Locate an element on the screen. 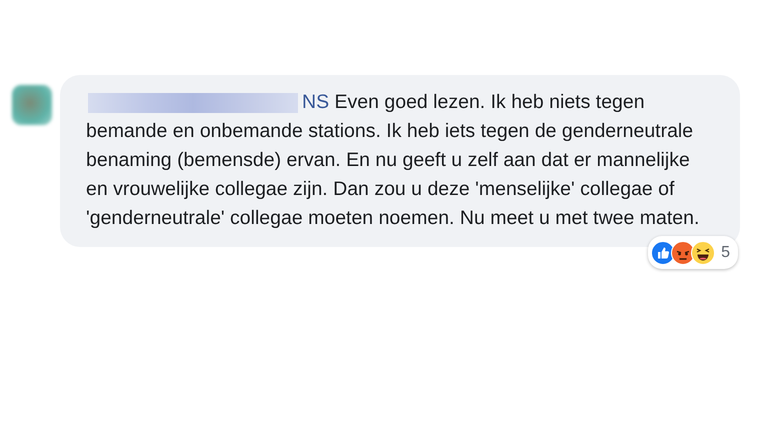  reactions-badge: 5 is located at coordinates (693, 252).